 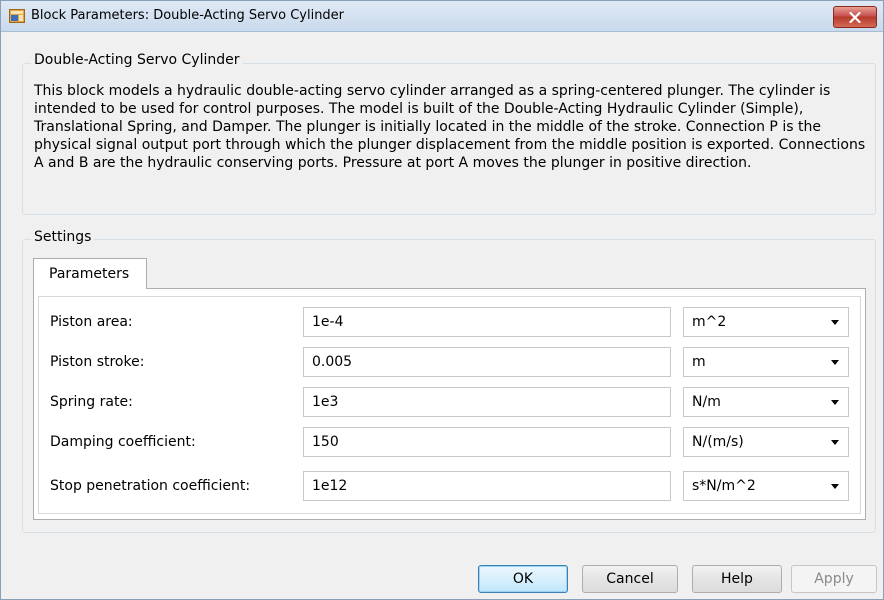 What do you see at coordinates (766, 486) in the screenshot?
I see `stop-penetration-coefficient-unit-select: s*N/m^2` at bounding box center [766, 486].